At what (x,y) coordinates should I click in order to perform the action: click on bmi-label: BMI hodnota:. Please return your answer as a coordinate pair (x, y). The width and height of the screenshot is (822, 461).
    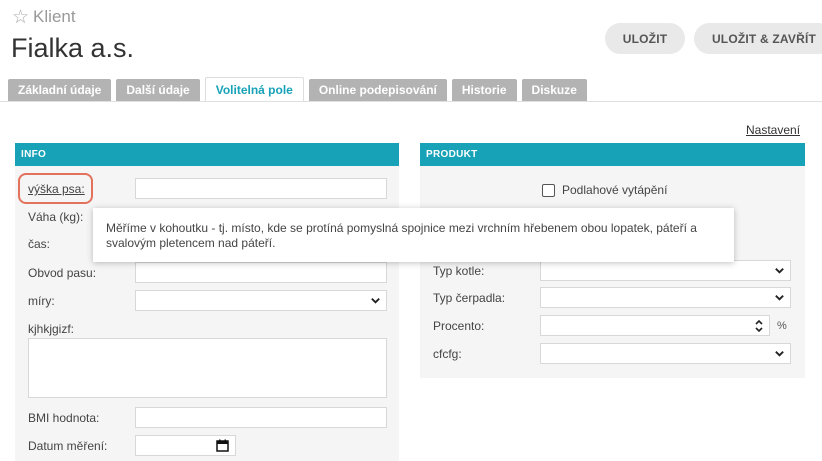
    Looking at the image, I should click on (64, 418).